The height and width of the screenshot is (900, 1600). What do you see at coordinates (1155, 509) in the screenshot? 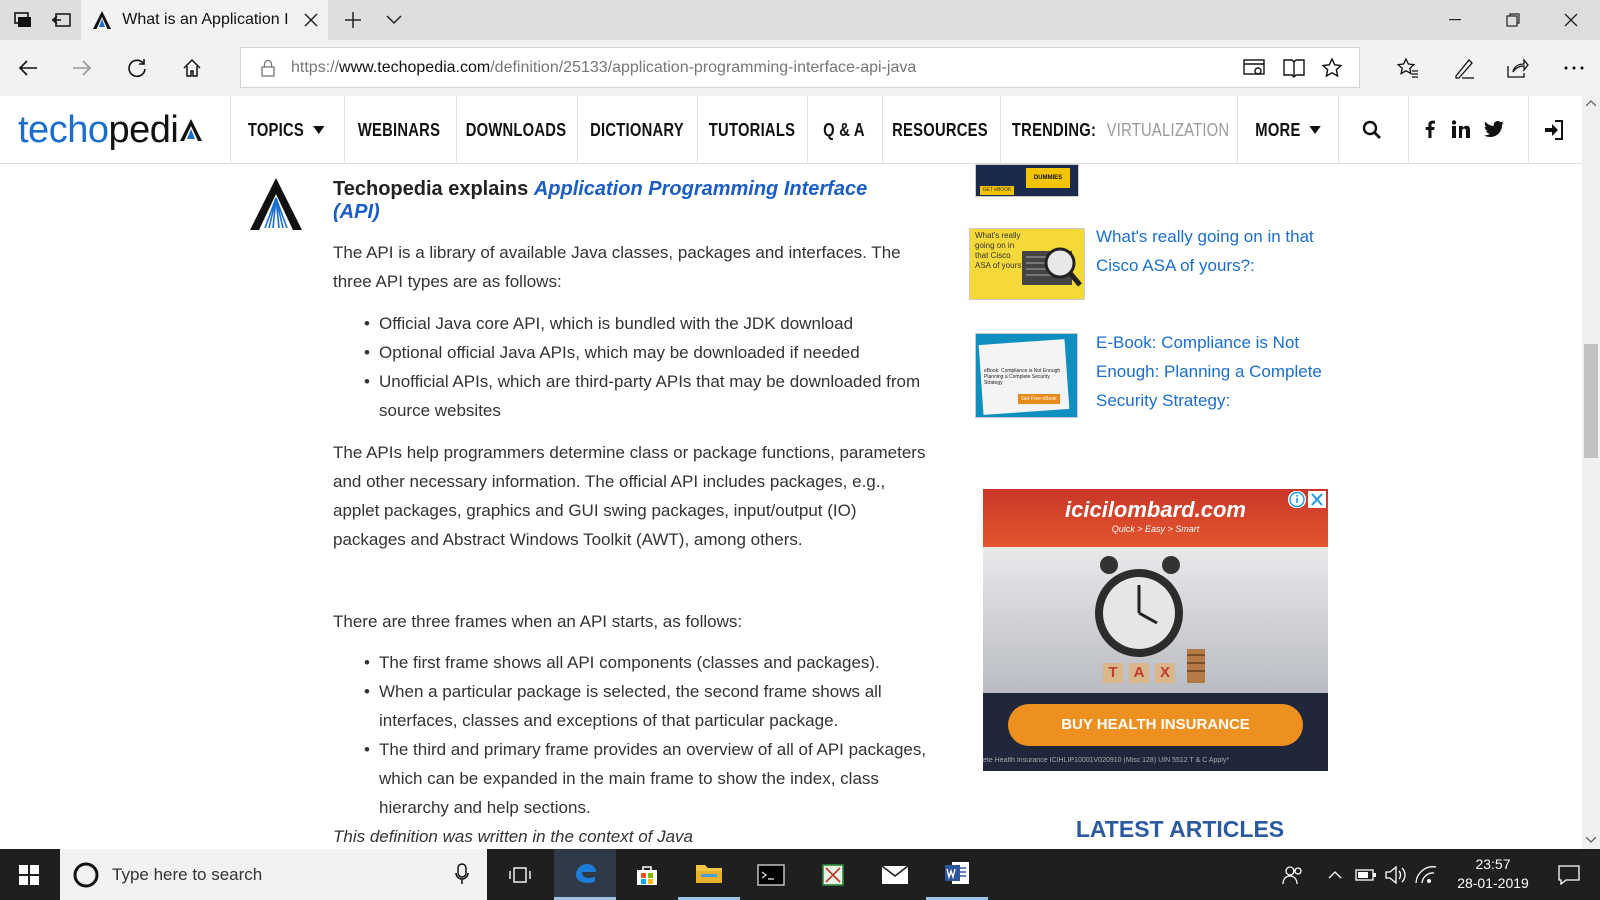
I see `ad-brand: icicilombard.com` at bounding box center [1155, 509].